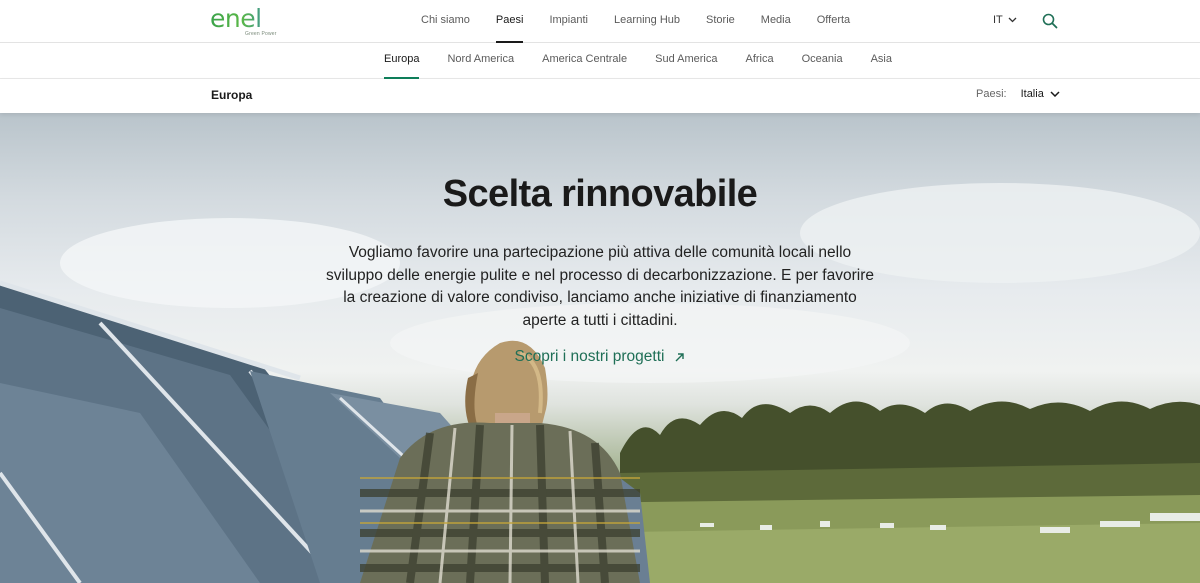  I want to click on nav-item-learning-hub: Learning Hub, so click(647, 21).